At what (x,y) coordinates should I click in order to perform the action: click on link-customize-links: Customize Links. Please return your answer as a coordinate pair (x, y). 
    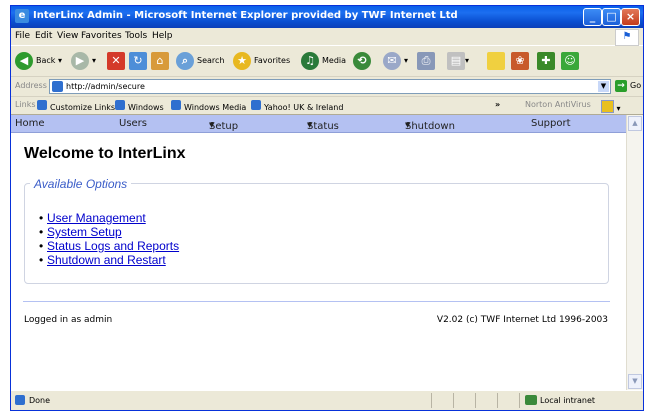
    Looking at the image, I should click on (76, 106).